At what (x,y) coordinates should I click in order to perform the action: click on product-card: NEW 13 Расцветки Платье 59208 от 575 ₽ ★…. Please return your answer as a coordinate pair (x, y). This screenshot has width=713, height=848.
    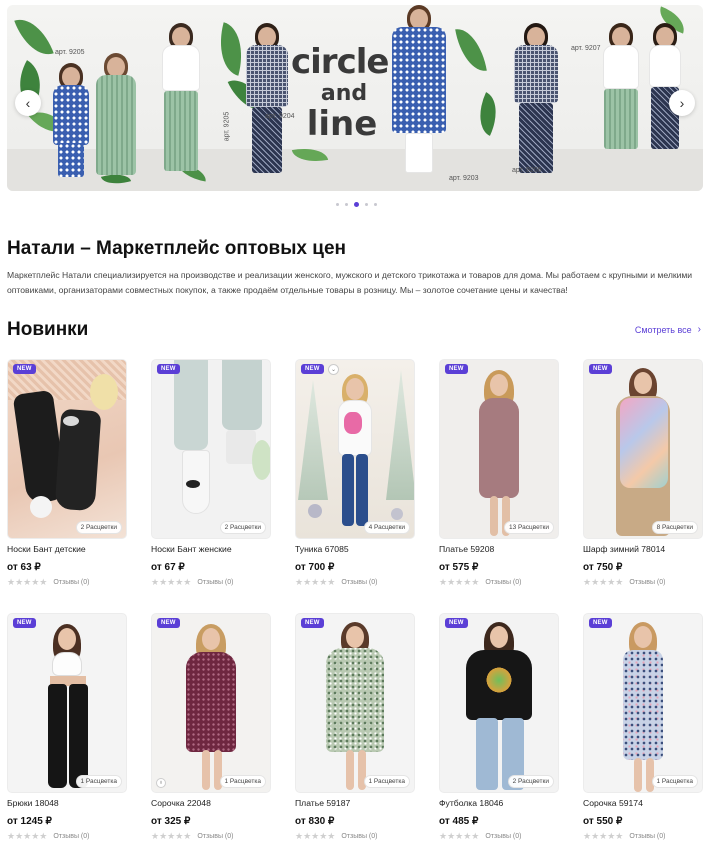
    Looking at the image, I should click on (499, 477).